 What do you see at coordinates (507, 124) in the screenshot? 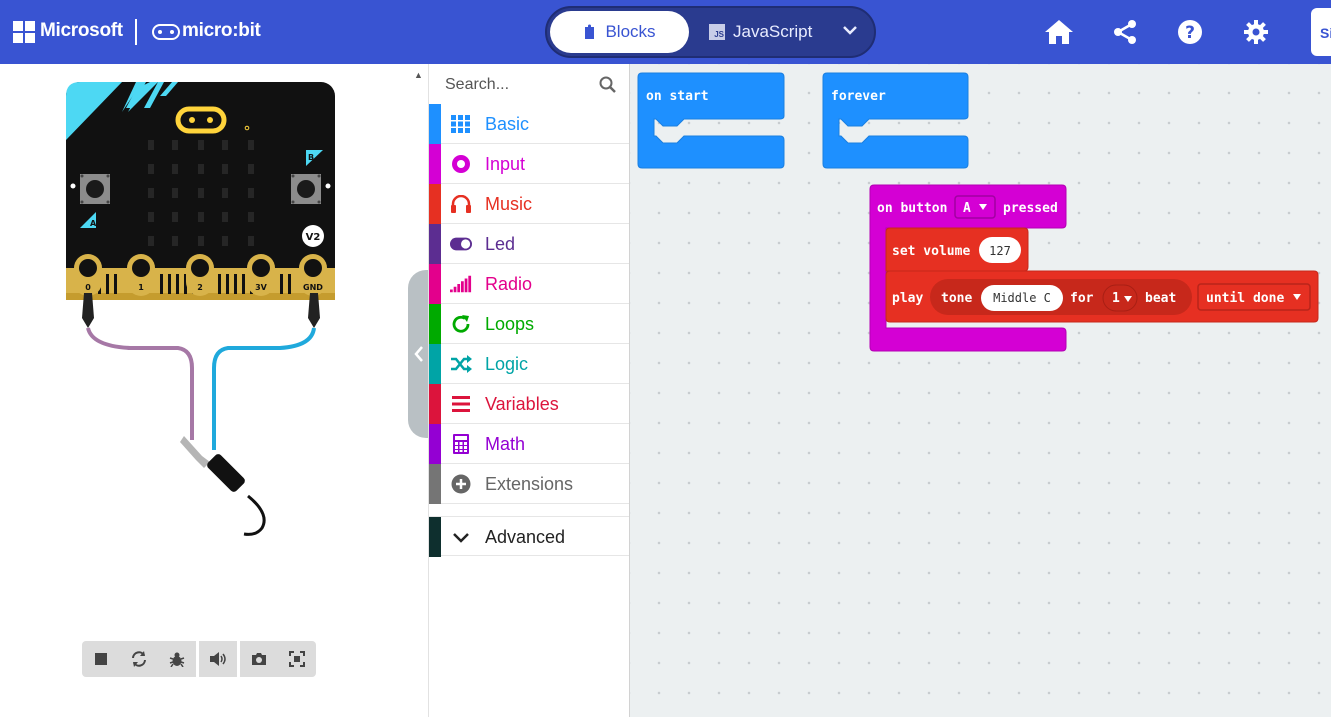
I see `category-label: Basic` at bounding box center [507, 124].